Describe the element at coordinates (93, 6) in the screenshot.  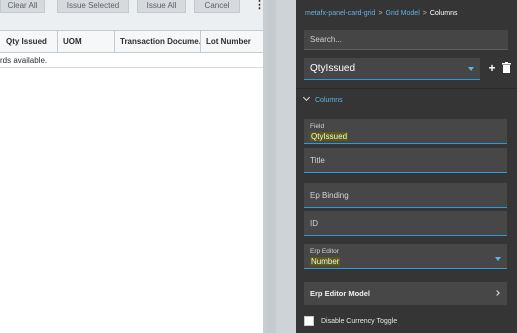
I see `issue-selected-button: Issue Selected` at that location.